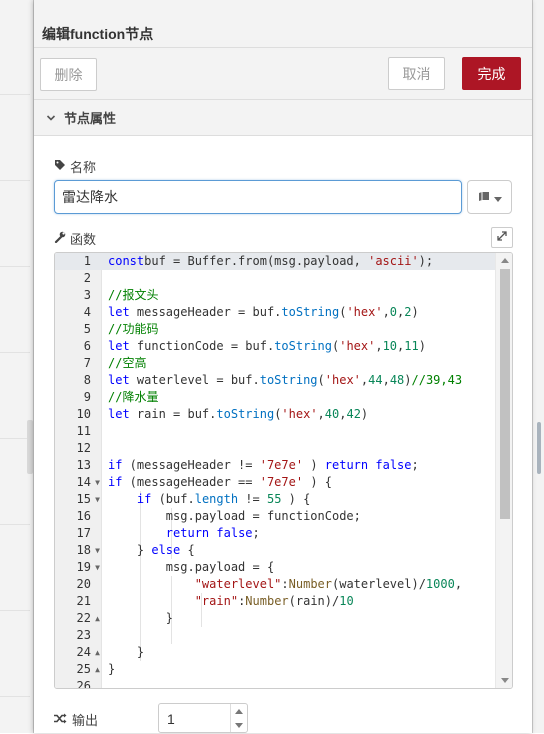  Describe the element at coordinates (275, 278) in the screenshot. I see `code-line: 2` at that location.